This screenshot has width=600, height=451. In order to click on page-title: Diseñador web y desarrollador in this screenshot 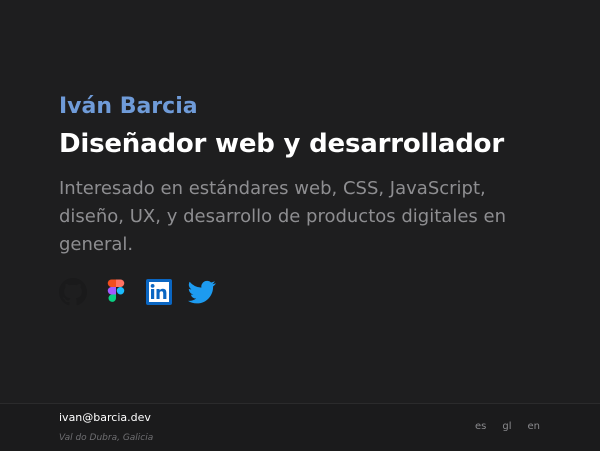, I will do `click(281, 144)`.